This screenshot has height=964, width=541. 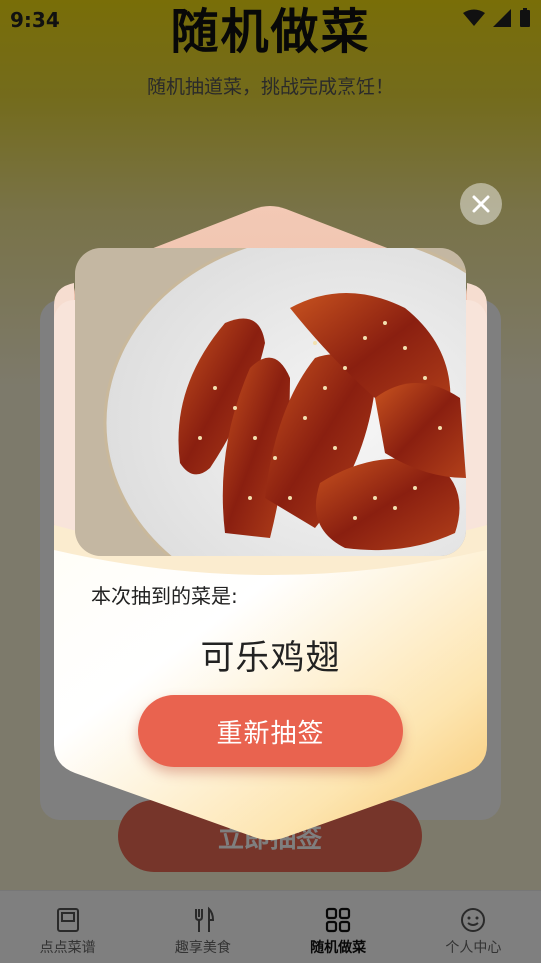 What do you see at coordinates (164, 596) in the screenshot?
I see `result-label: 本次抽到的菜是:` at bounding box center [164, 596].